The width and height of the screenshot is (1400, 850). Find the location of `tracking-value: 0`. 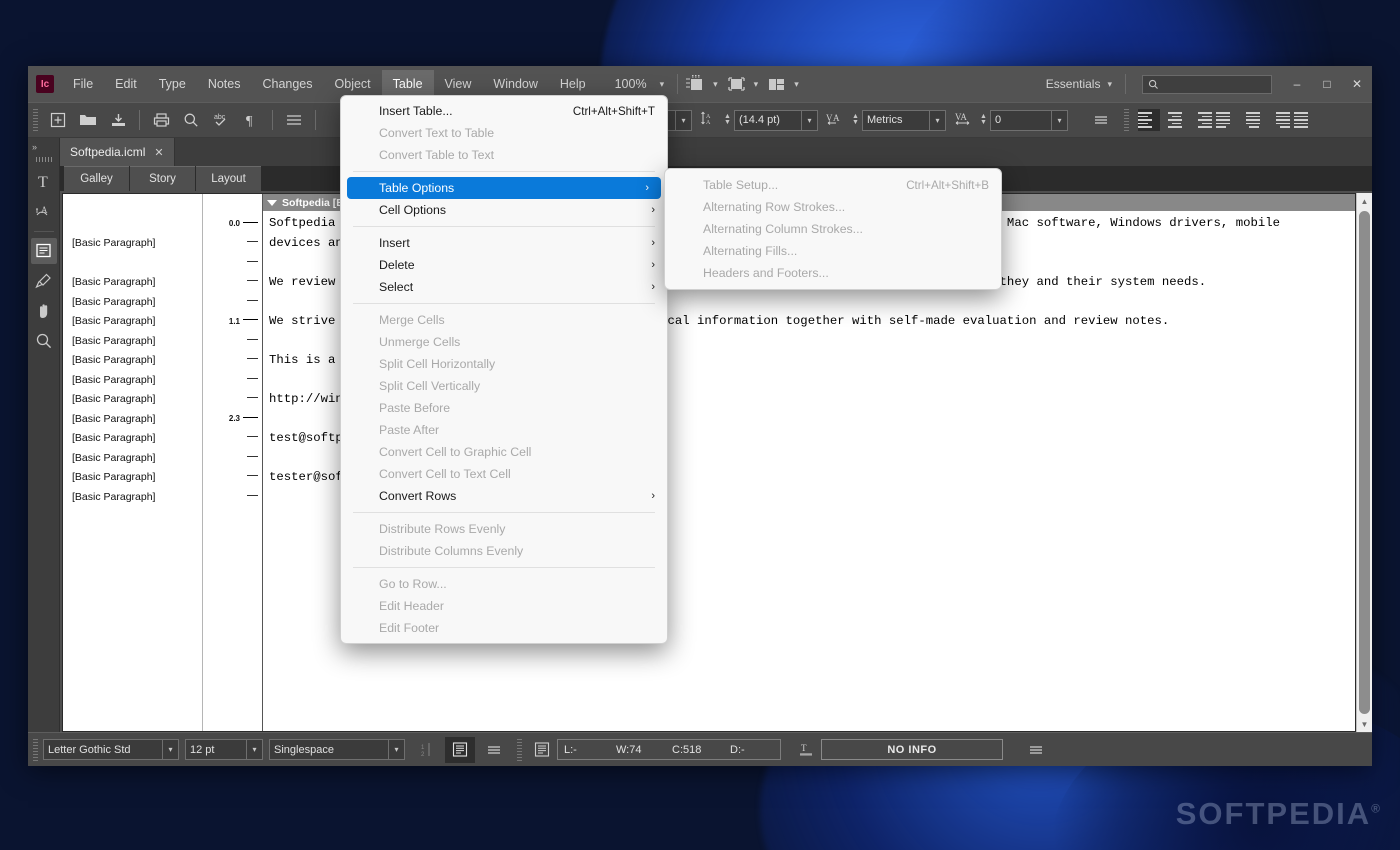

tracking-value: 0 is located at coordinates (1021, 120).